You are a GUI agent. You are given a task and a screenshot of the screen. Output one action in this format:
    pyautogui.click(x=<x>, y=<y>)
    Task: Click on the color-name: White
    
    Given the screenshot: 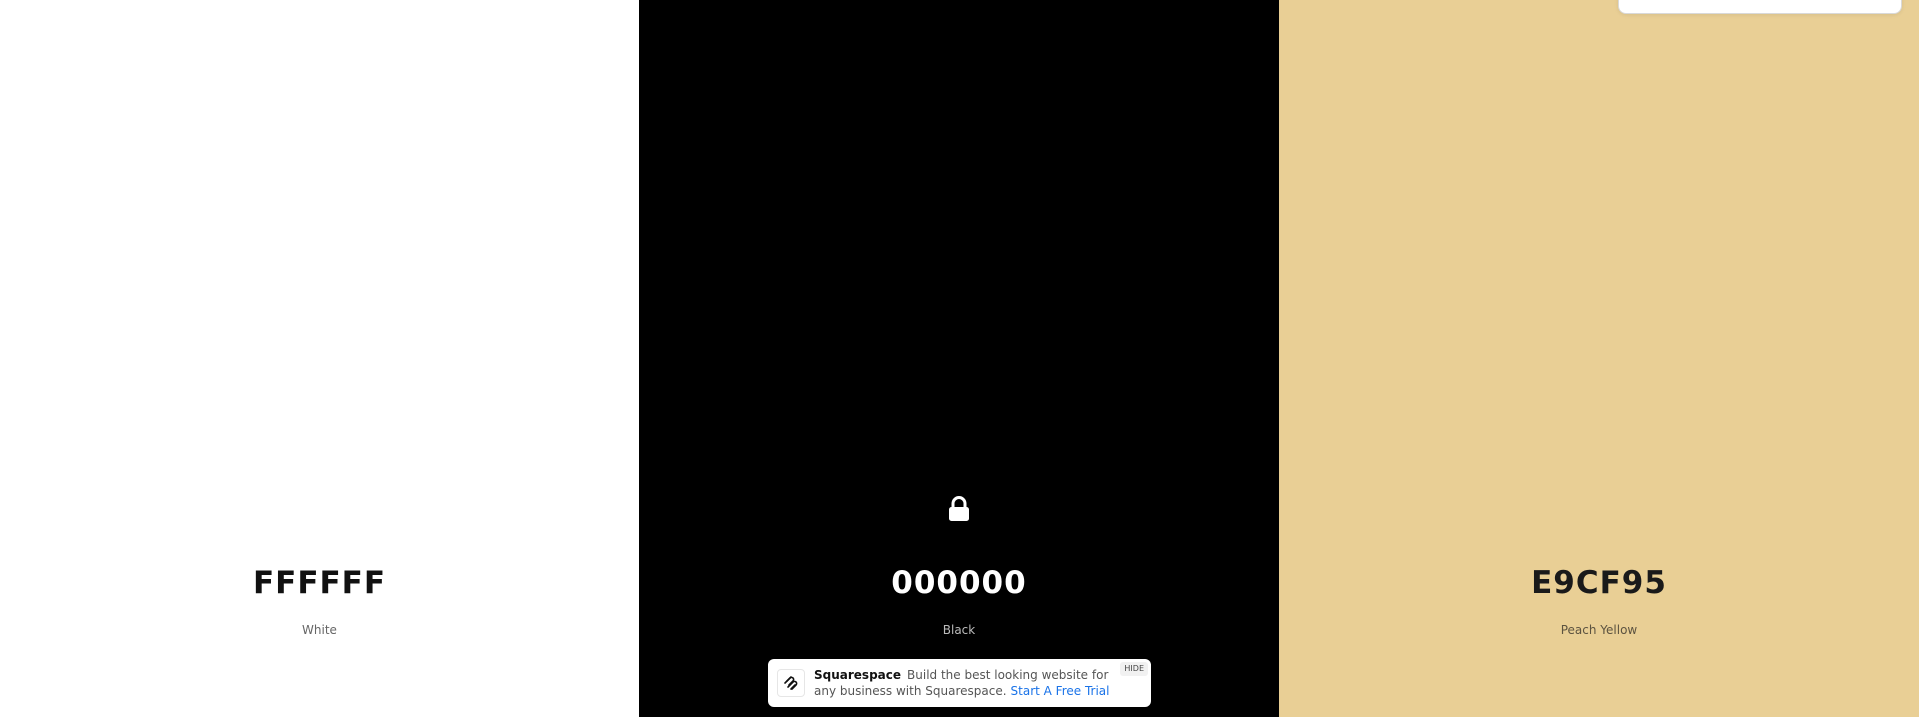 What is the action you would take?
    pyautogui.click(x=319, y=630)
    